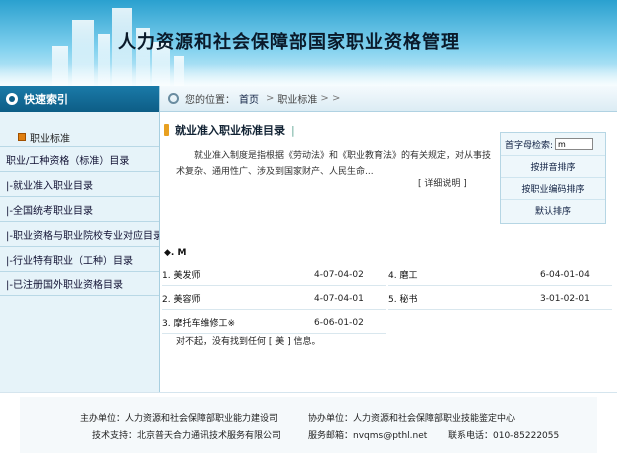 This screenshot has height=456, width=617. What do you see at coordinates (553, 210) in the screenshot?
I see `default-sort-button: 默认排序` at bounding box center [553, 210].